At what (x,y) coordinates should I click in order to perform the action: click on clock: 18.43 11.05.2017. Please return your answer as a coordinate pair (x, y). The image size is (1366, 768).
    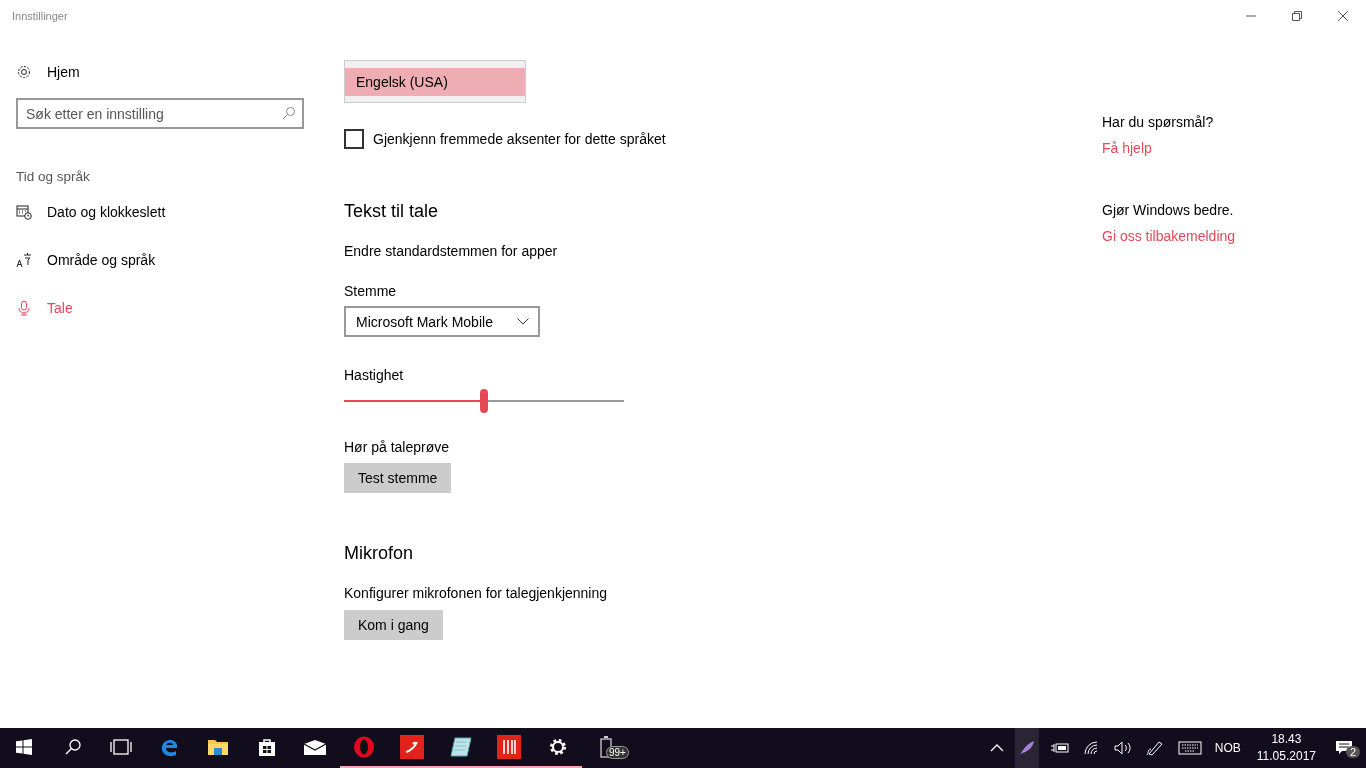
    Looking at the image, I should click on (1286, 748).